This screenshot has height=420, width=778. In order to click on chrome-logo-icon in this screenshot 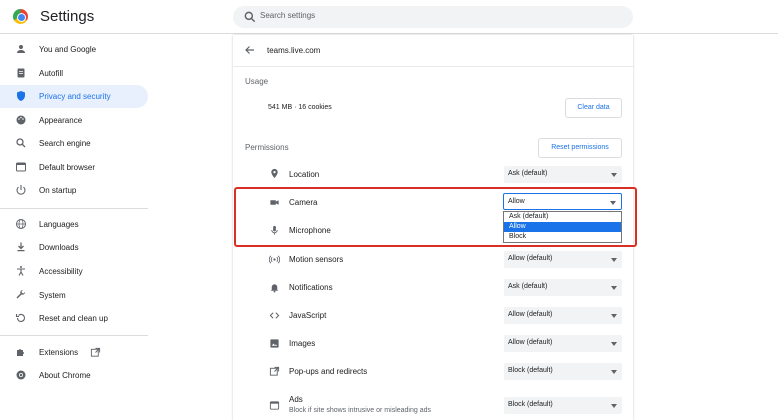, I will do `click(20, 16)`.